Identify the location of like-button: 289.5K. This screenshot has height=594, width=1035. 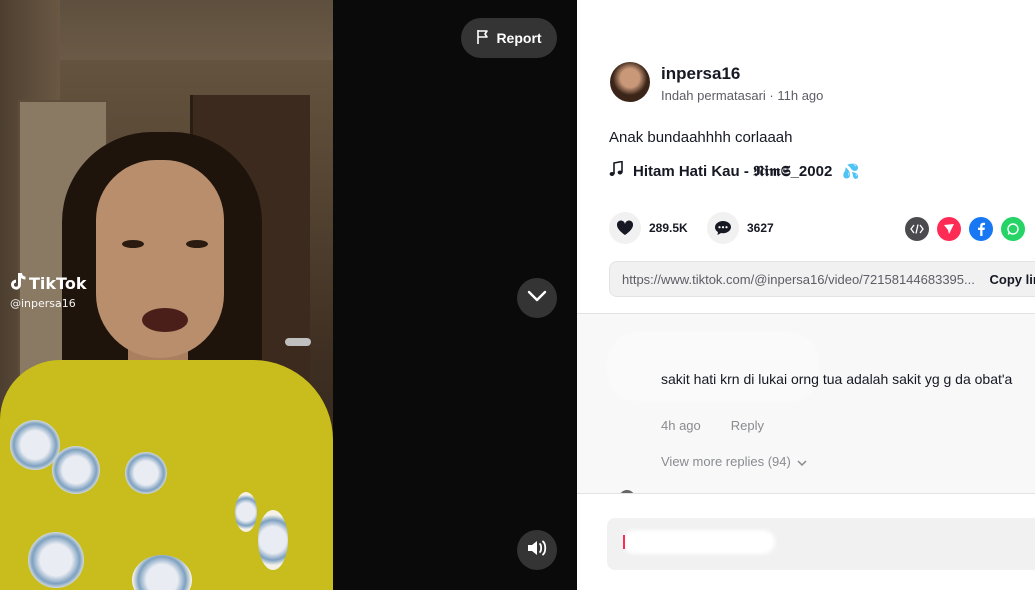
(648, 228).